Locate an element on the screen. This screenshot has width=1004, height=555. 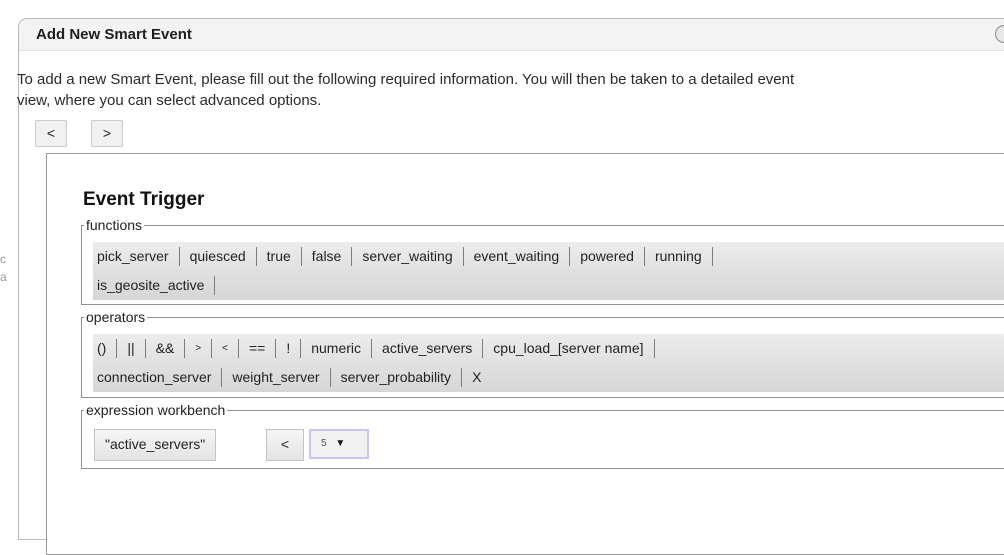
dialog-header: Add New Smart Event is located at coordinates (511, 35).